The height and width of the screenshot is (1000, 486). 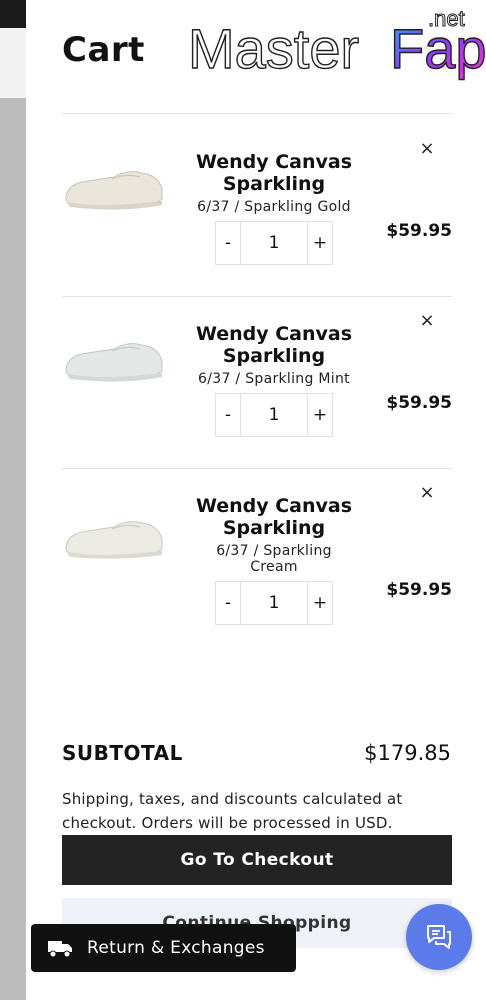 What do you see at coordinates (114, 362) in the screenshot?
I see `shoe-mint-image` at bounding box center [114, 362].